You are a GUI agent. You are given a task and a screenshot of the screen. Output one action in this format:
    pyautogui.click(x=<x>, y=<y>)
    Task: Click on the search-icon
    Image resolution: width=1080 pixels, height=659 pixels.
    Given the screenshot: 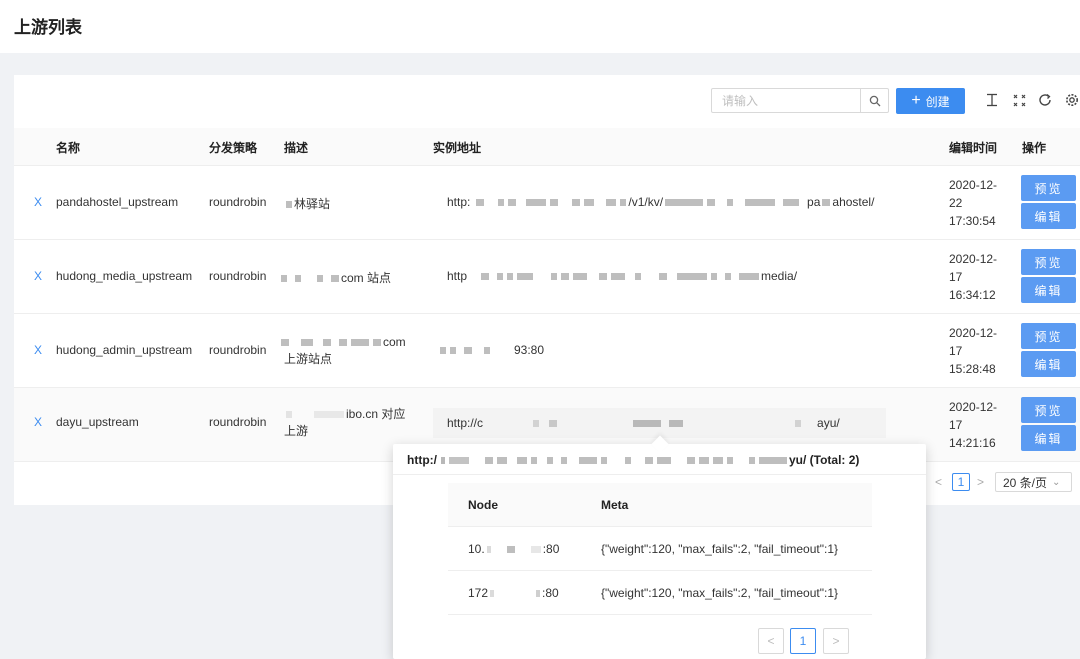 What is the action you would take?
    pyautogui.click(x=874, y=100)
    